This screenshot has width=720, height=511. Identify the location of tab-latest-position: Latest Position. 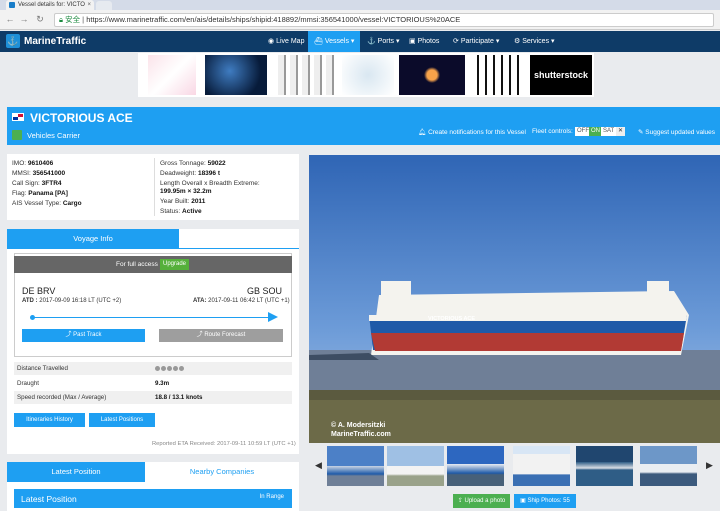
(76, 472).